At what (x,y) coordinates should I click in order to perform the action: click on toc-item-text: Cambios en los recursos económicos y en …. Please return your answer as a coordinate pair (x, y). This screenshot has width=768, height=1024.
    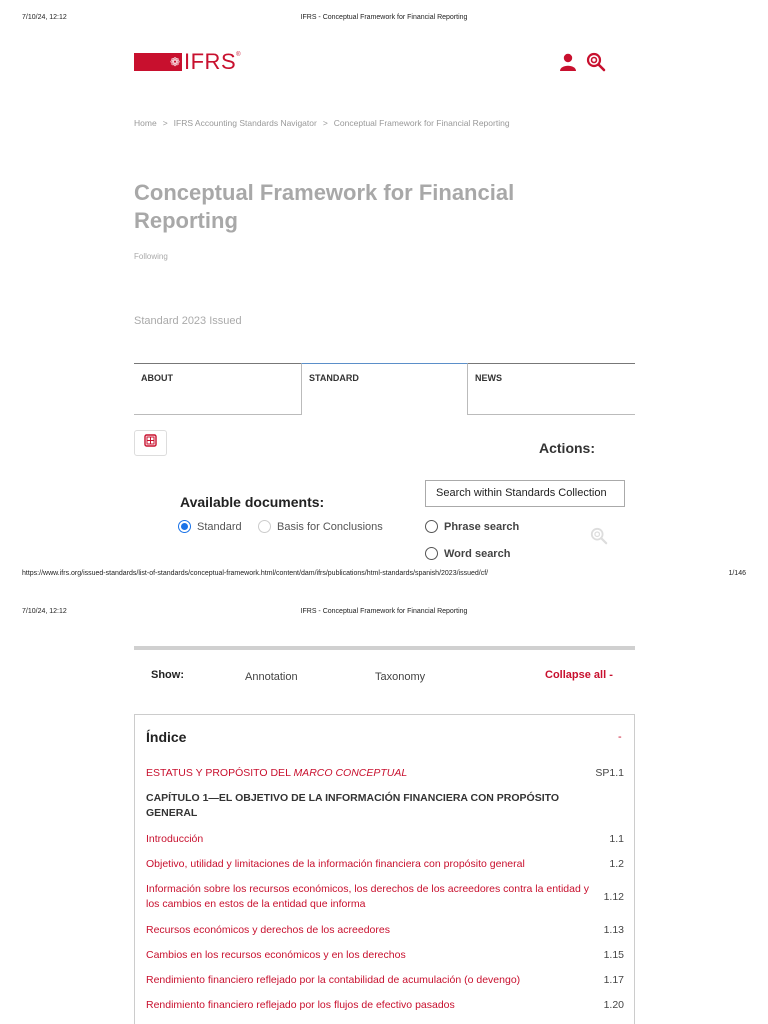
    Looking at the image, I should click on (368, 955).